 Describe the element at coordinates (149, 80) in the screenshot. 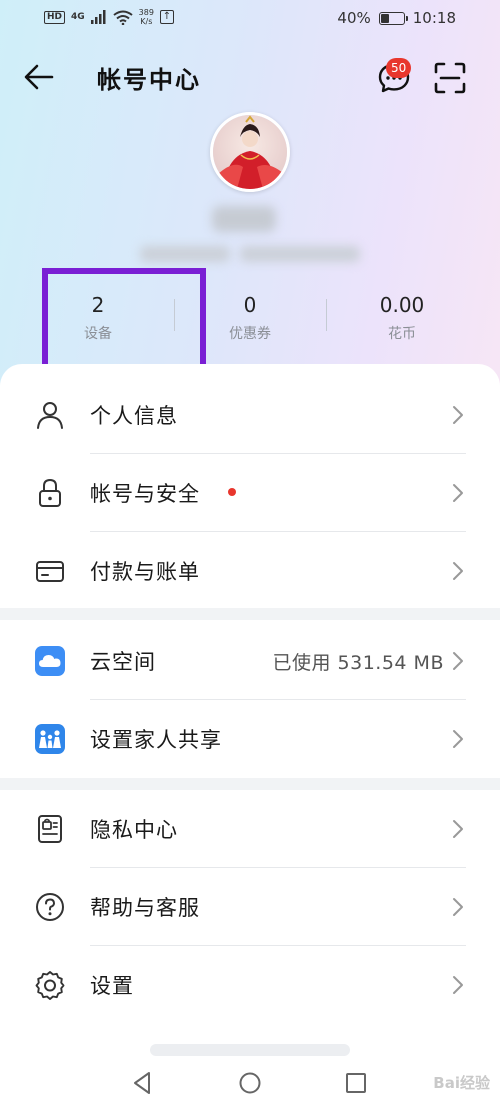

I see `page-title: 帐号中心` at that location.